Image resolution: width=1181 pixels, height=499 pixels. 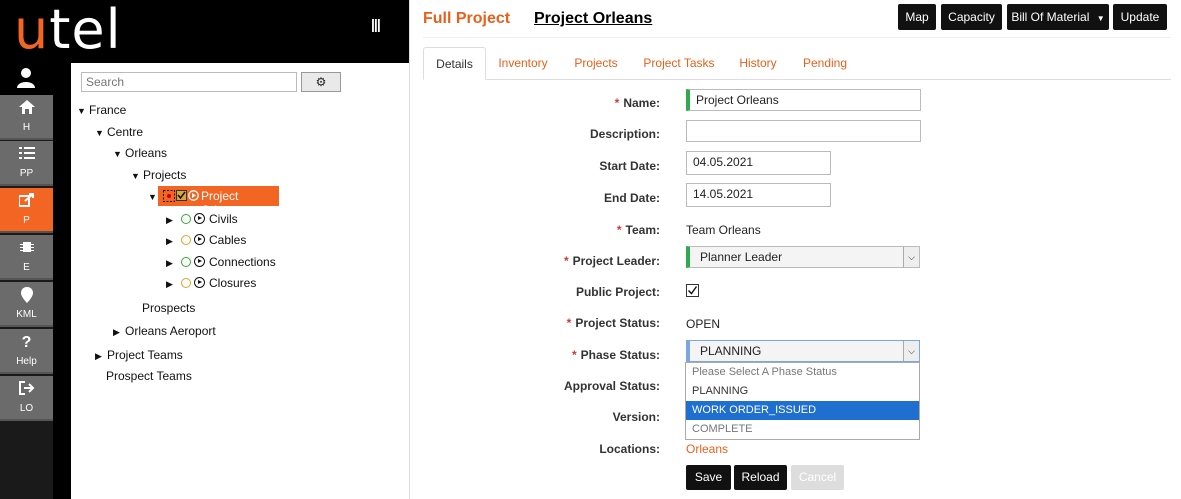 What do you see at coordinates (802, 429) in the screenshot?
I see `phase-option: COMPLETE` at bounding box center [802, 429].